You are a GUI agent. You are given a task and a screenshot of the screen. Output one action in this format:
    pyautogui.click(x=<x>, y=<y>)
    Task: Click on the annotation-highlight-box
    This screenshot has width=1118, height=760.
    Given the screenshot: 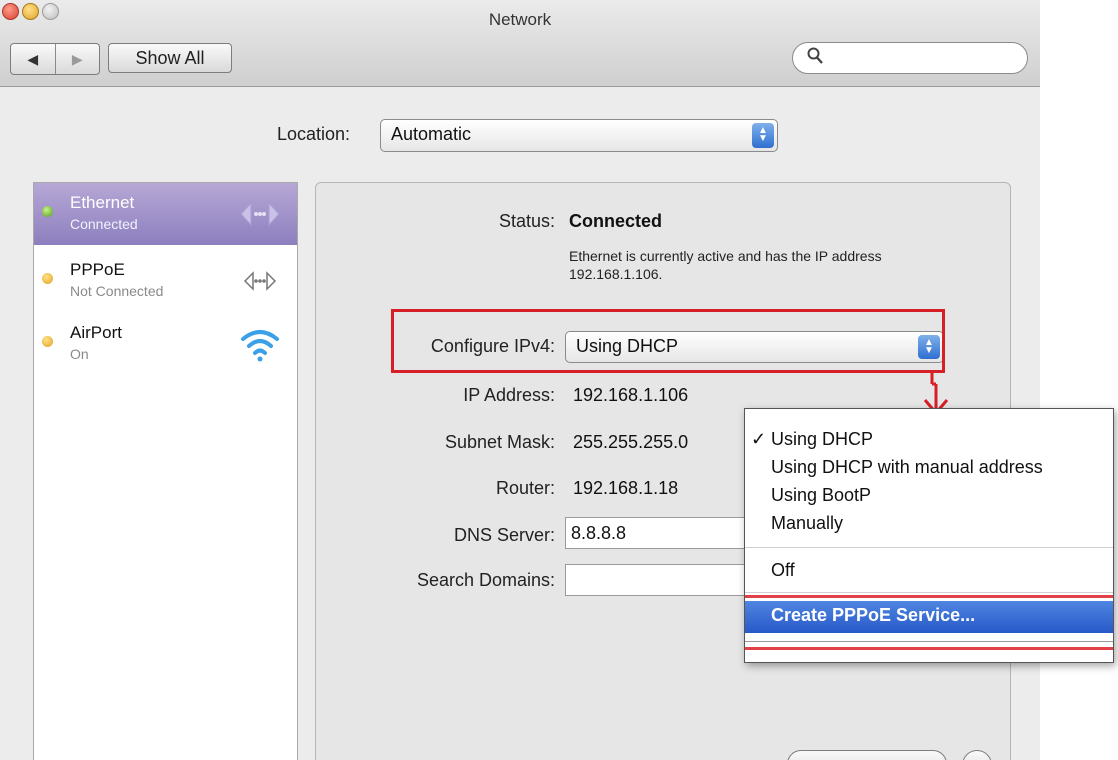 What is the action you would take?
    pyautogui.click(x=668, y=341)
    